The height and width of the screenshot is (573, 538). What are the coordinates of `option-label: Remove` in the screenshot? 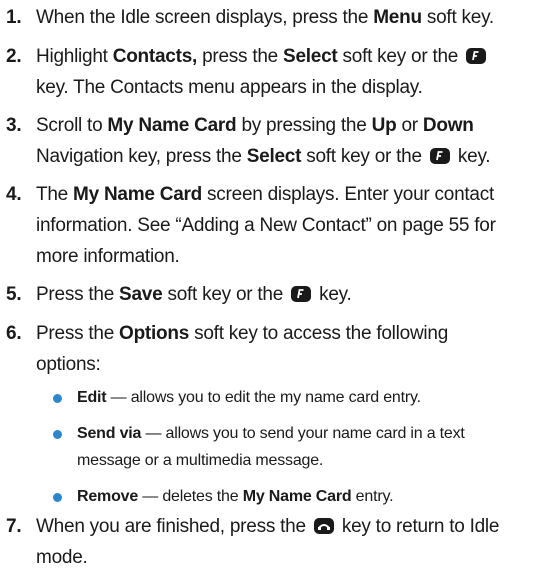 It's located at (108, 496).